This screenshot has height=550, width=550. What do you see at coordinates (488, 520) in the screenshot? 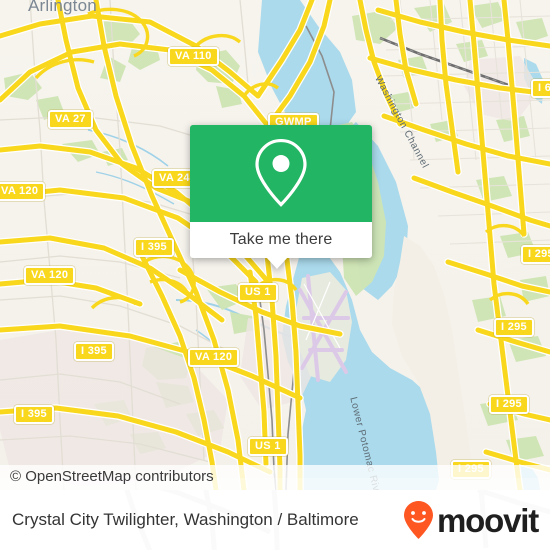
I see `moovit-wordmark: moovit` at bounding box center [488, 520].